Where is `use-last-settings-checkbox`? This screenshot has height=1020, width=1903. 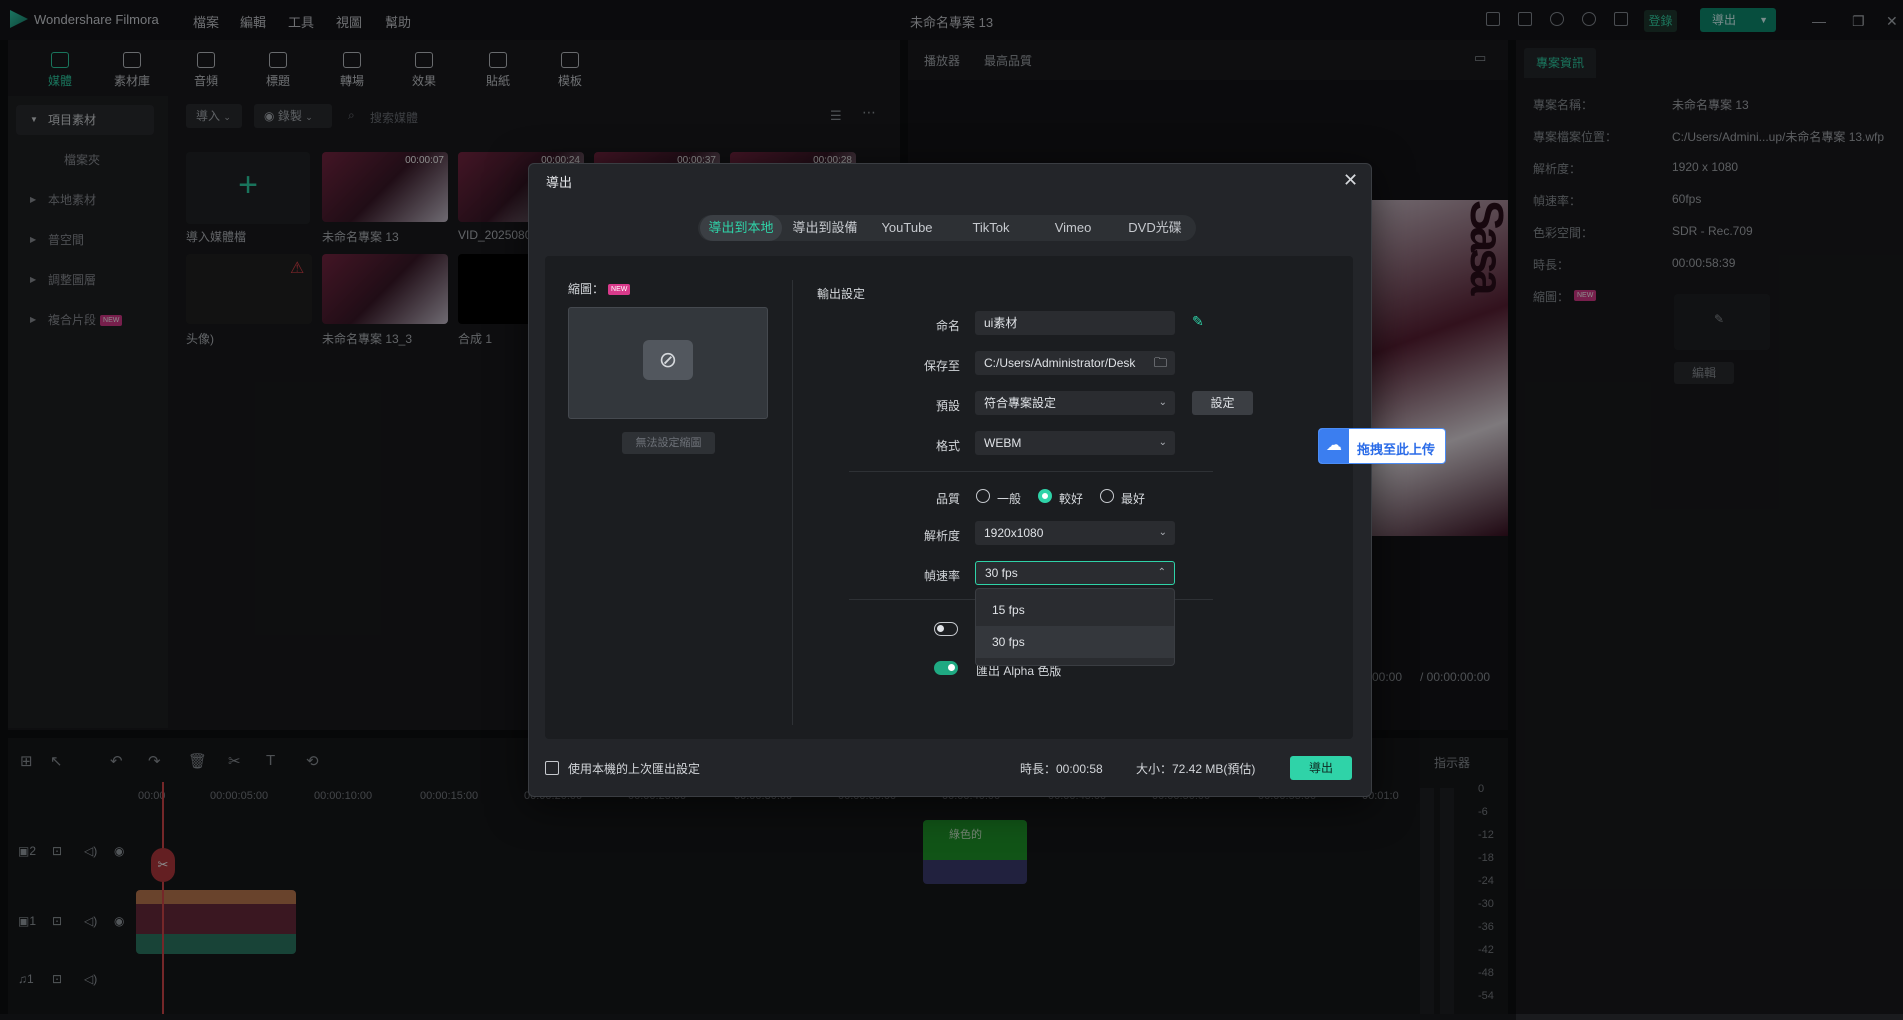 use-last-settings-checkbox is located at coordinates (552, 768).